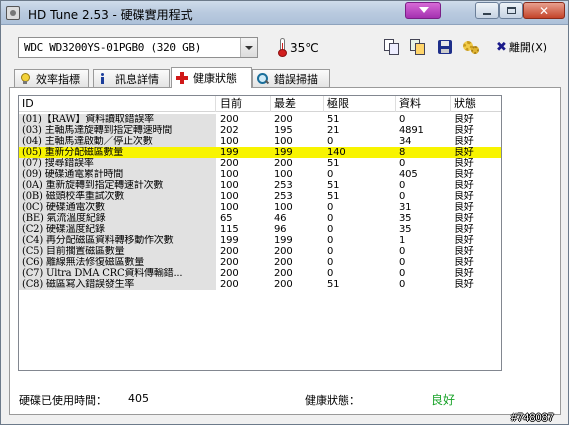 Image resolution: width=569 pixels, height=425 pixels. Describe the element at coordinates (282, 47) in the screenshot. I see `thermometer-icon` at that location.